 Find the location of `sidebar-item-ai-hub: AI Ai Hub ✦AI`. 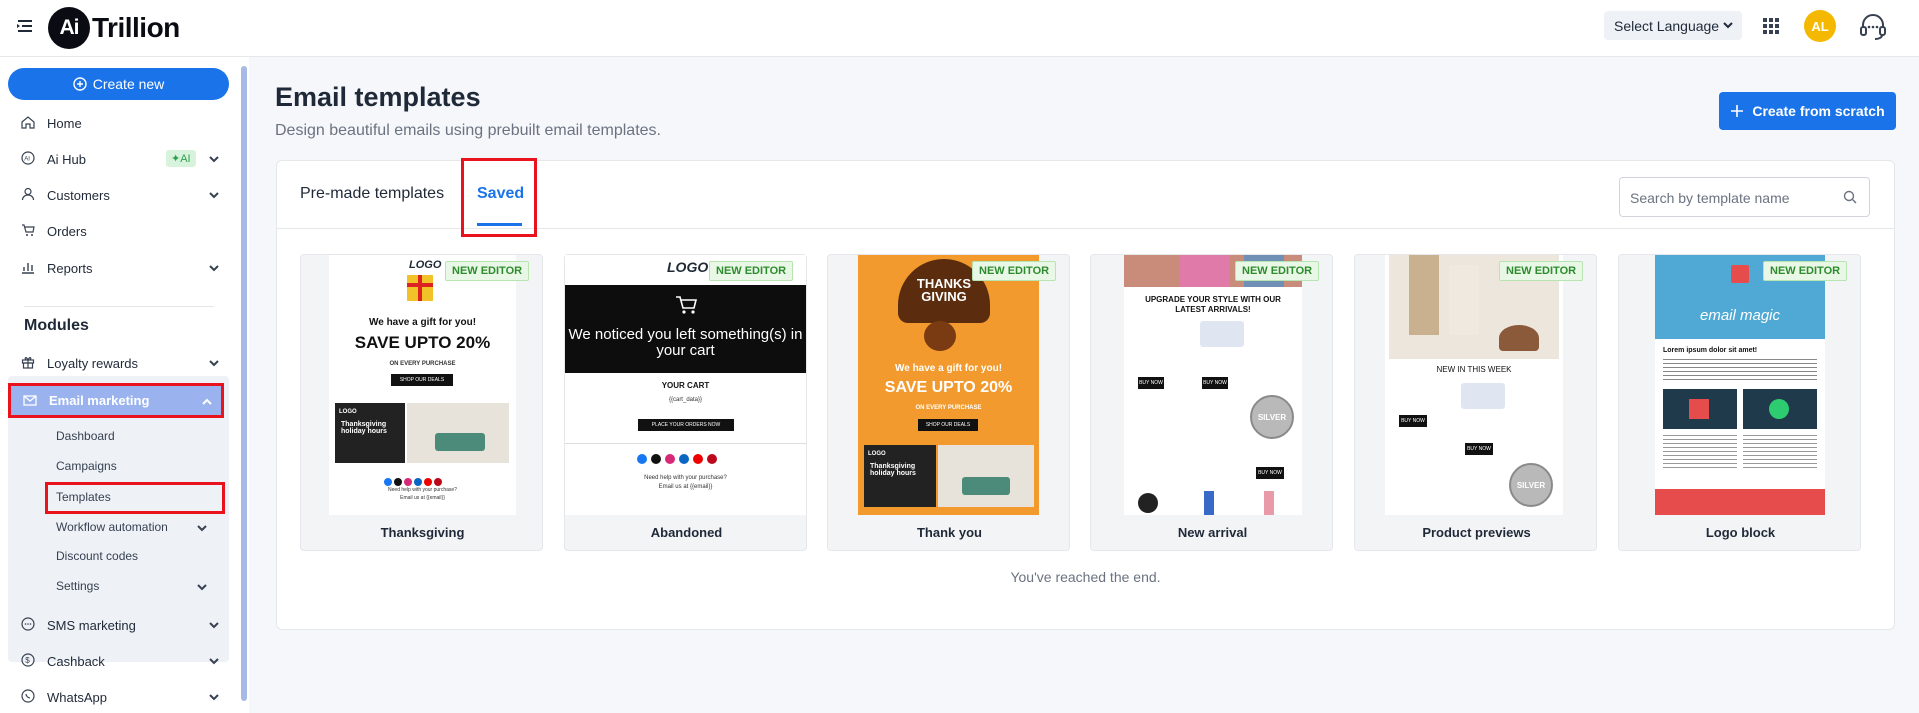

sidebar-item-ai-hub: AI Ai Hub ✦AI is located at coordinates (116, 159).